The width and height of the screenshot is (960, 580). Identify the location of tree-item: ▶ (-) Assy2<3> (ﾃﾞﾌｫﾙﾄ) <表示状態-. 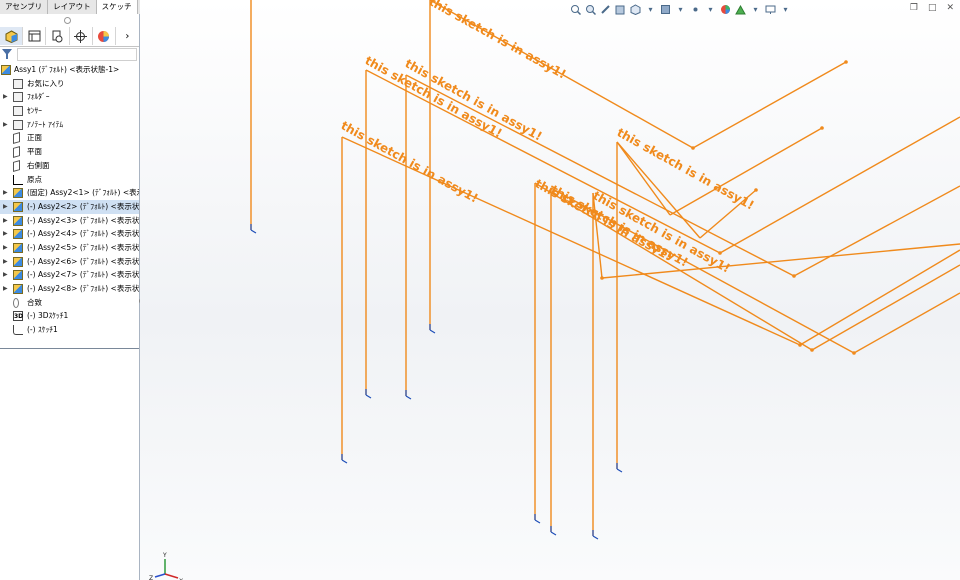
(69, 221).